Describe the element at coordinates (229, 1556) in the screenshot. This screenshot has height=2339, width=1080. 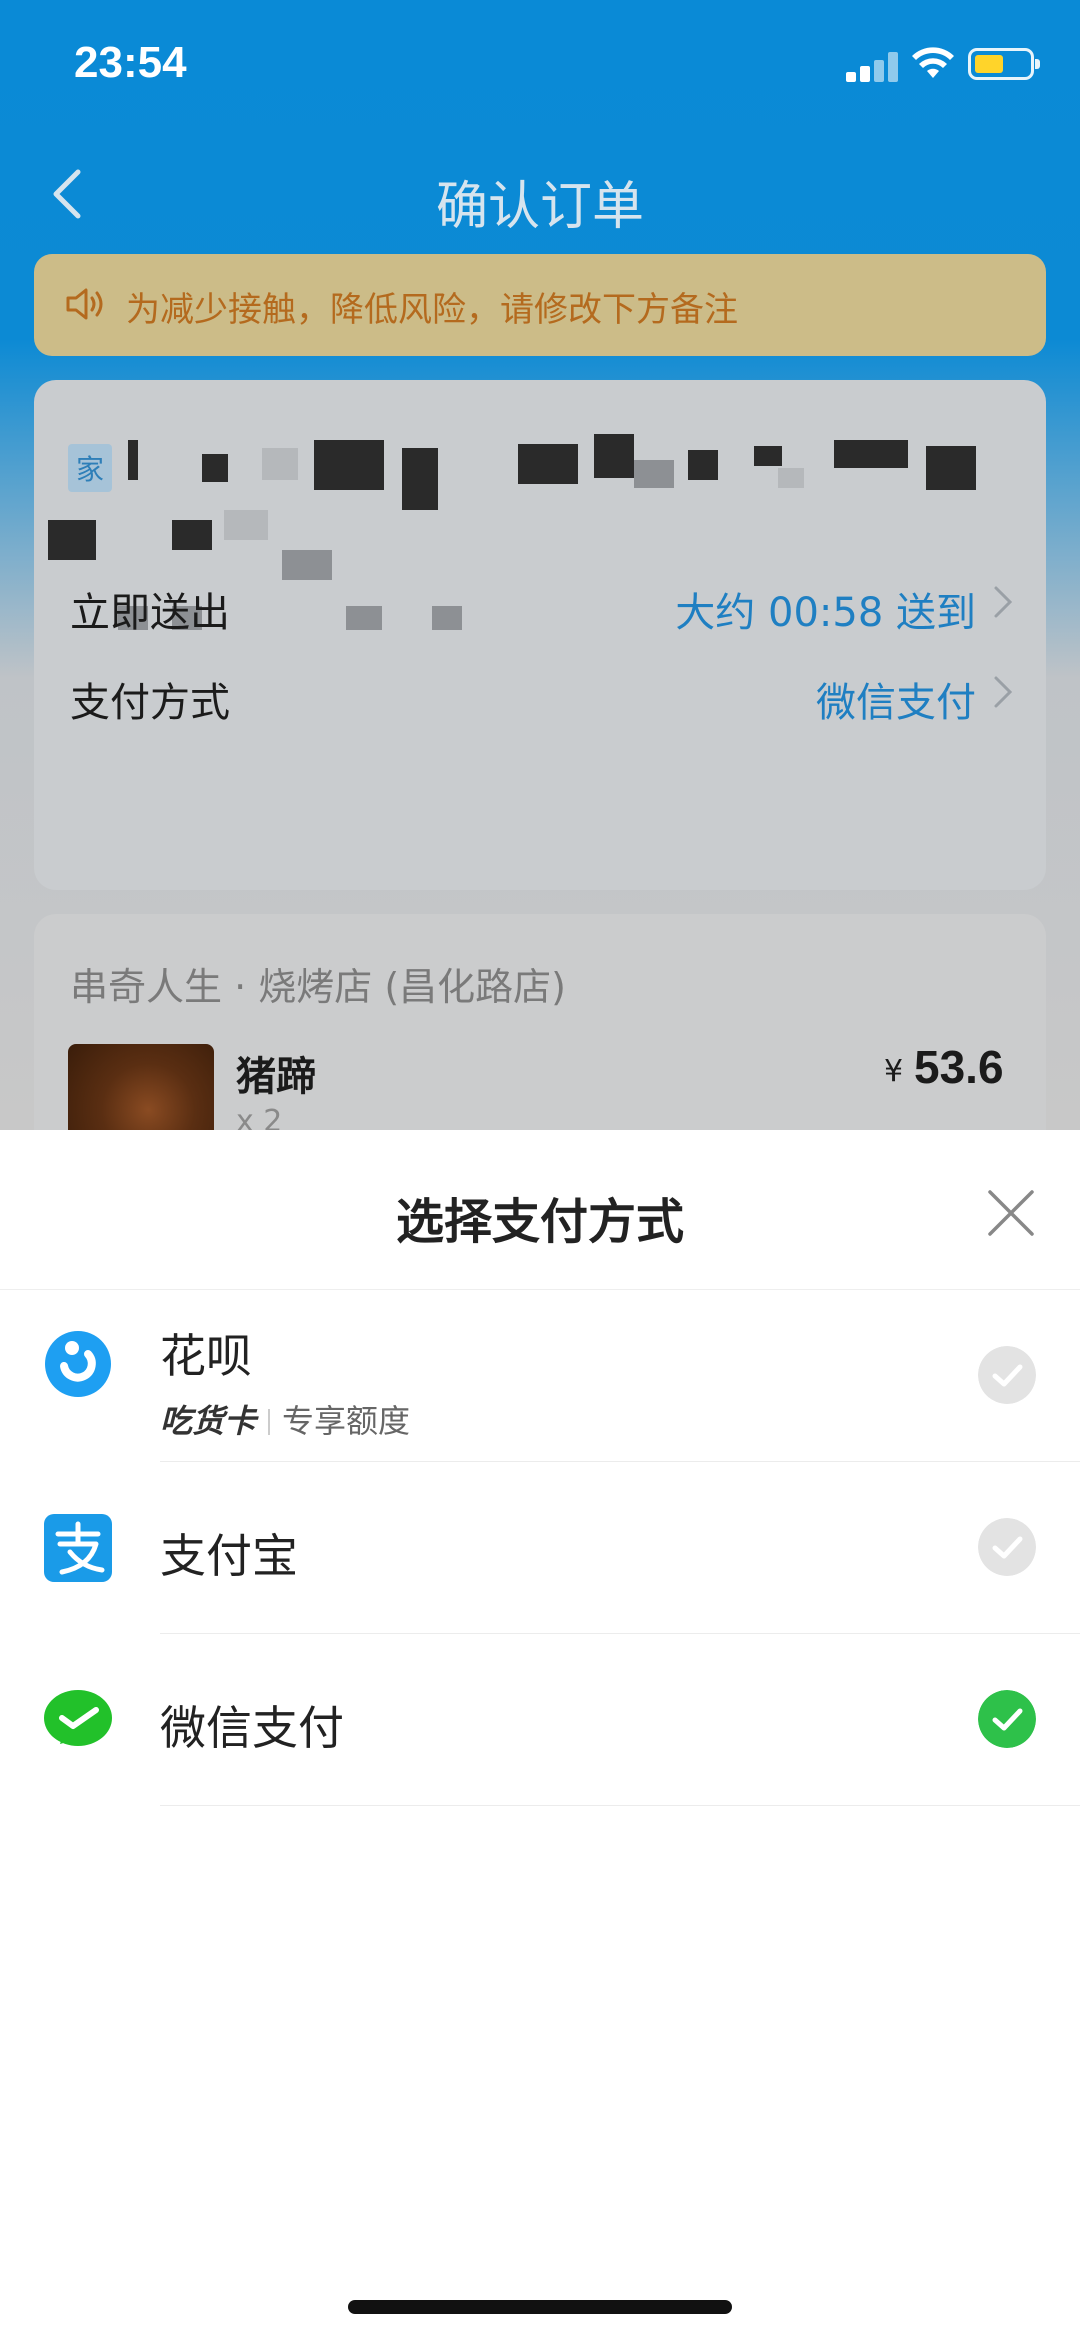
I see `payment-option-label: 支付宝` at that location.